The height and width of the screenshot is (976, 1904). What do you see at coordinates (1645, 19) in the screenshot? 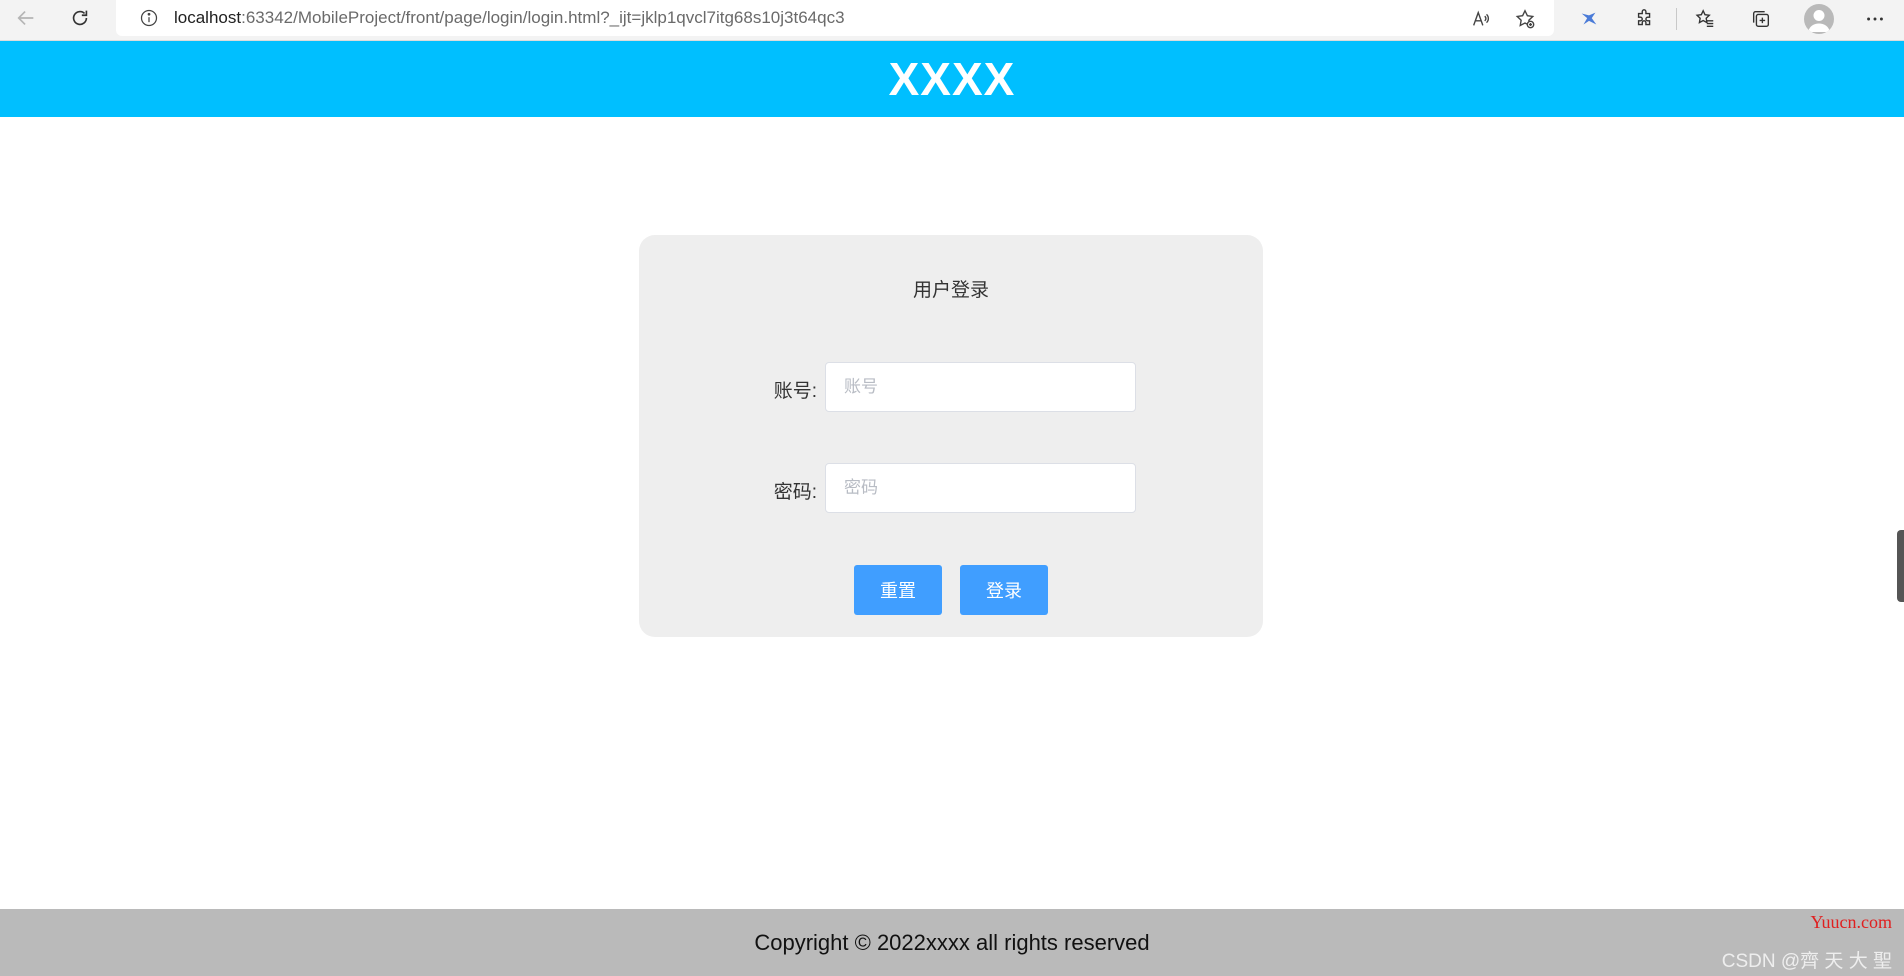
I see `puzzle-icon` at bounding box center [1645, 19].